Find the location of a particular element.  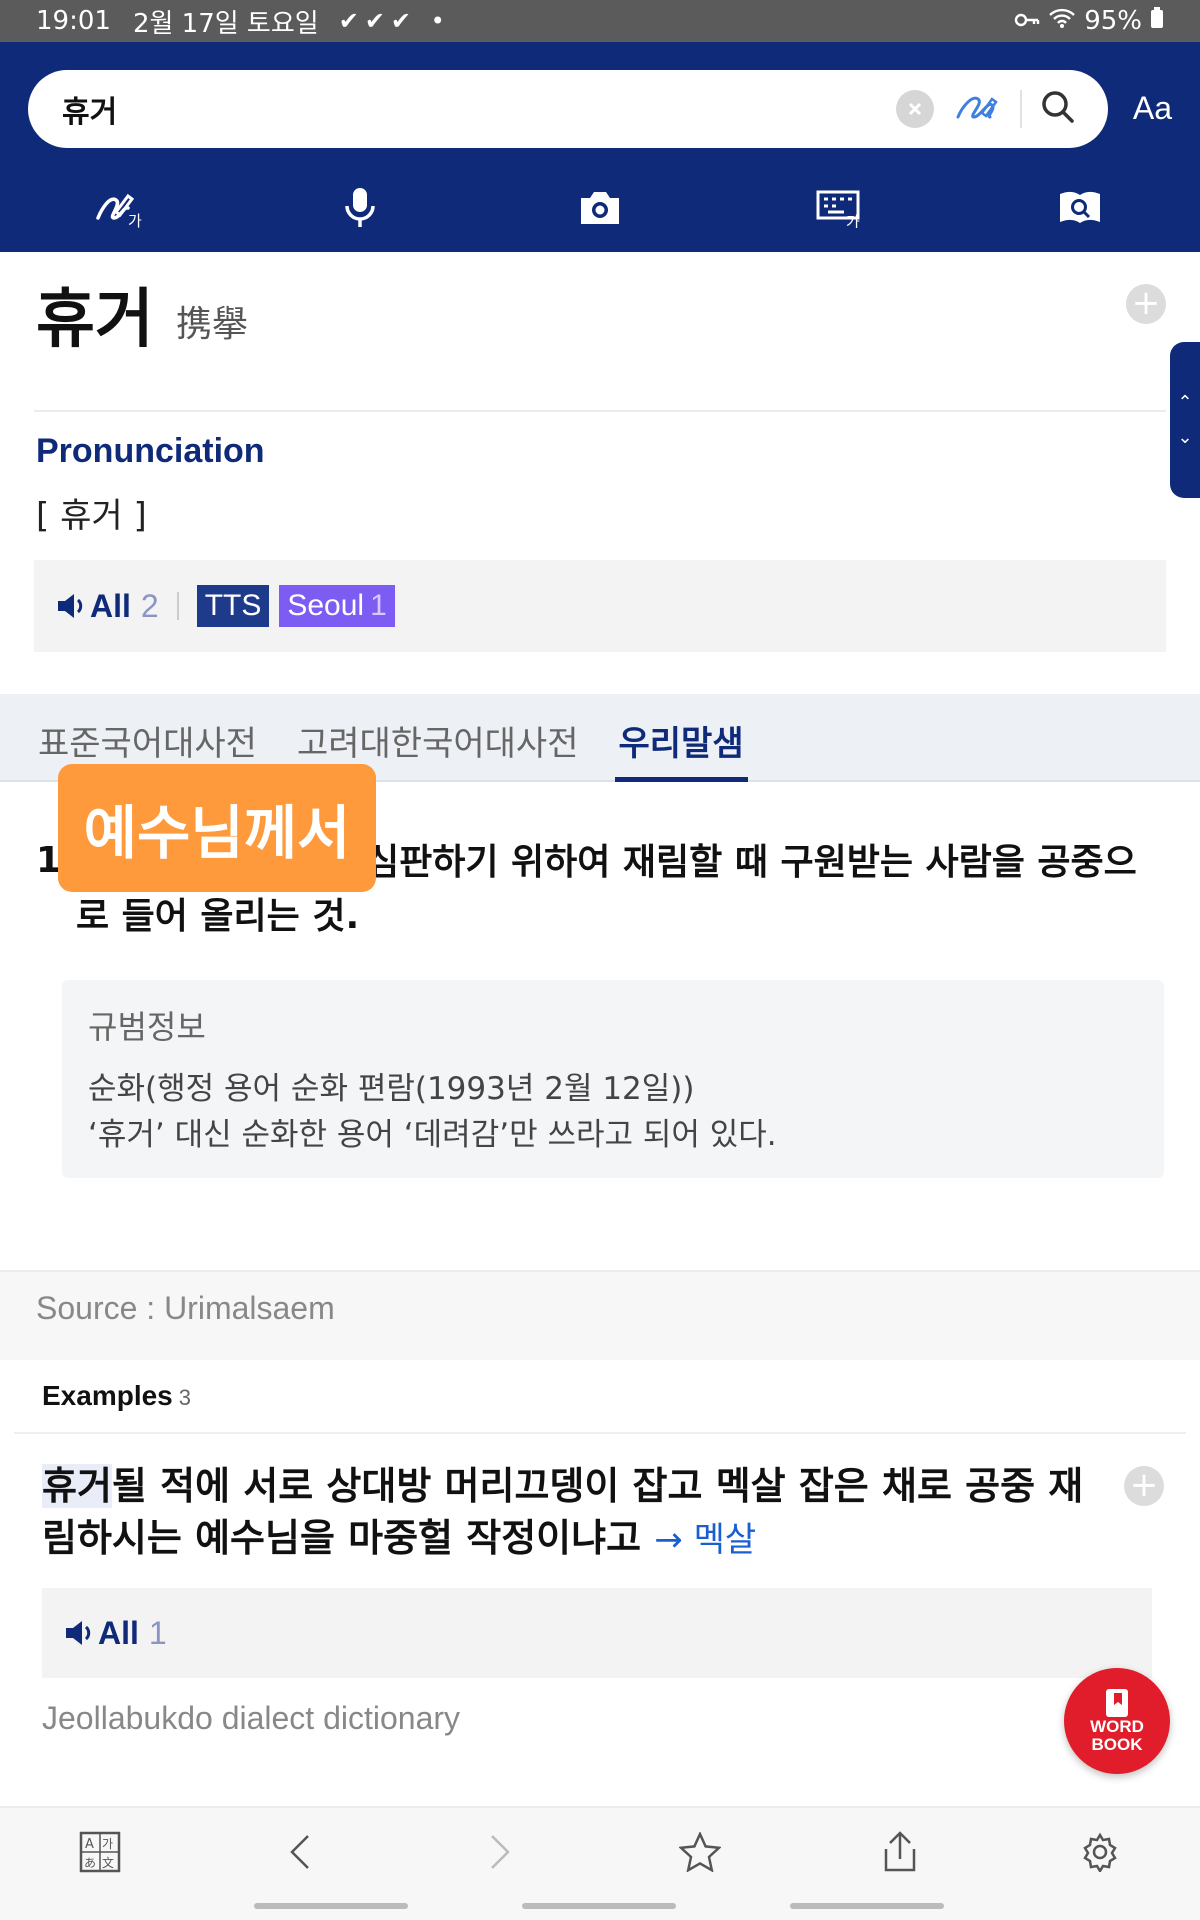

star-icon is located at coordinates (700, 1852).